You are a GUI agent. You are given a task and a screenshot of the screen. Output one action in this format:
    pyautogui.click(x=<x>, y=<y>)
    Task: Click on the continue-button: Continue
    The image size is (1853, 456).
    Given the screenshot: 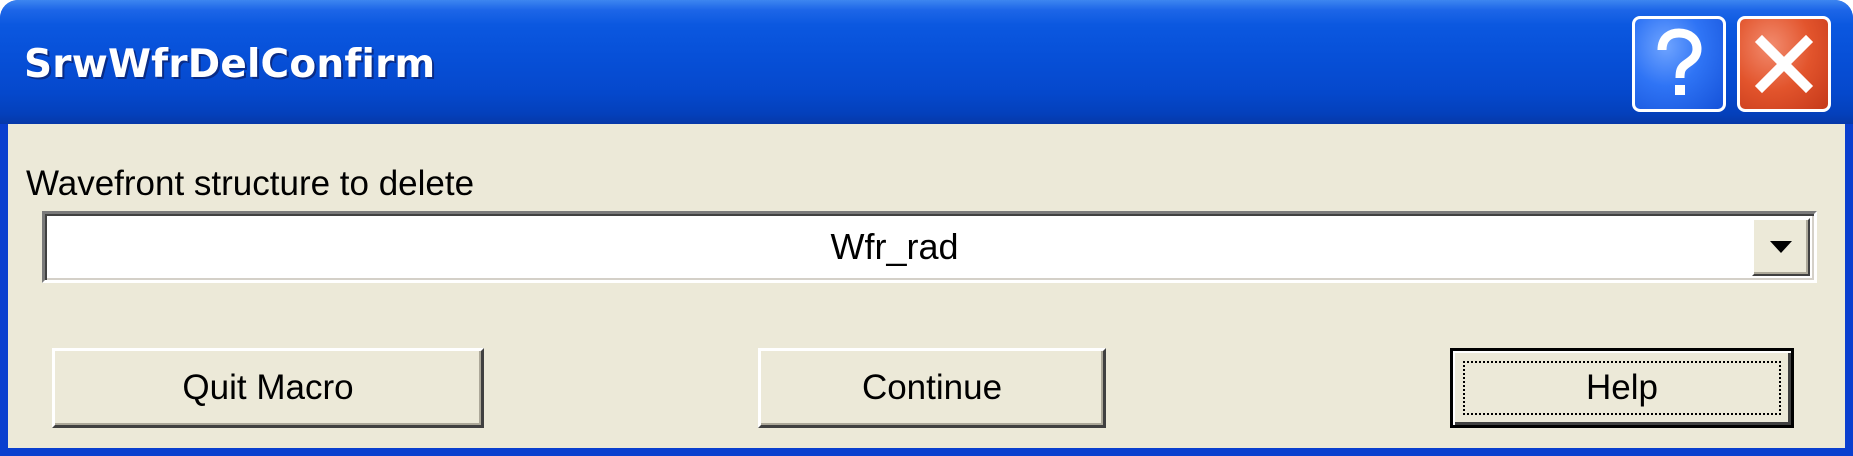 What is the action you would take?
    pyautogui.click(x=932, y=388)
    